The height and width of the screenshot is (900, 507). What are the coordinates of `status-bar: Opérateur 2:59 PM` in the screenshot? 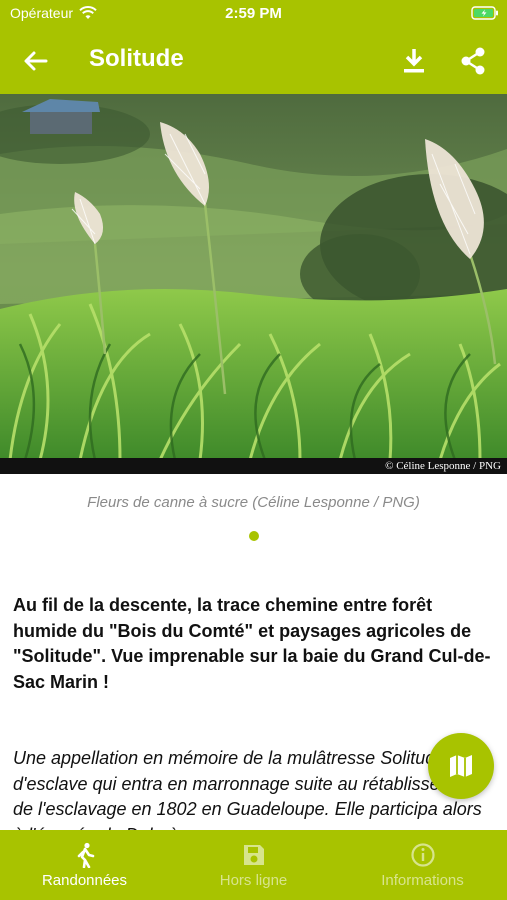 It's located at (253, 14).